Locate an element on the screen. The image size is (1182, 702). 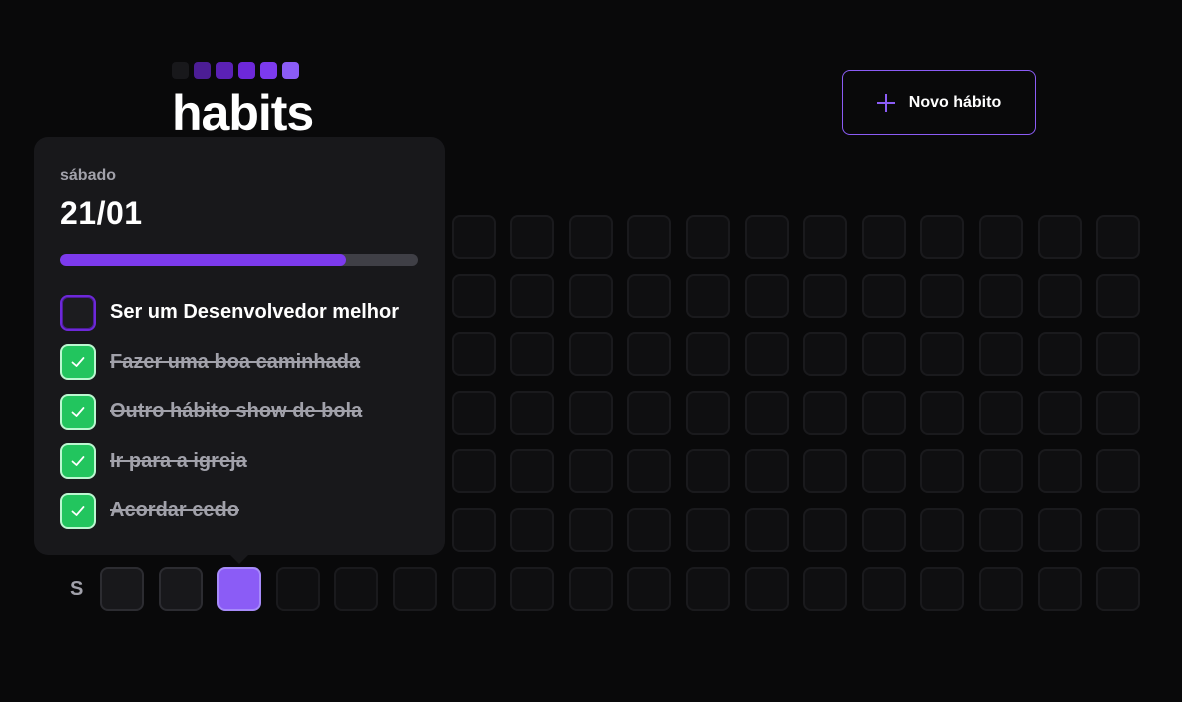
habit-checkbox-item: Outro hábito show de bola is located at coordinates (239, 412).